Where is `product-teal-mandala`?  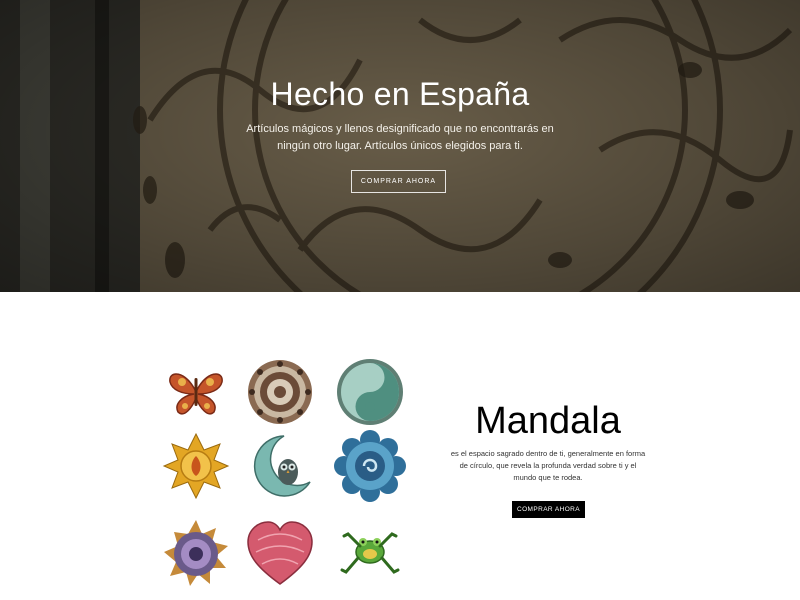 product-teal-mandala is located at coordinates (370, 392).